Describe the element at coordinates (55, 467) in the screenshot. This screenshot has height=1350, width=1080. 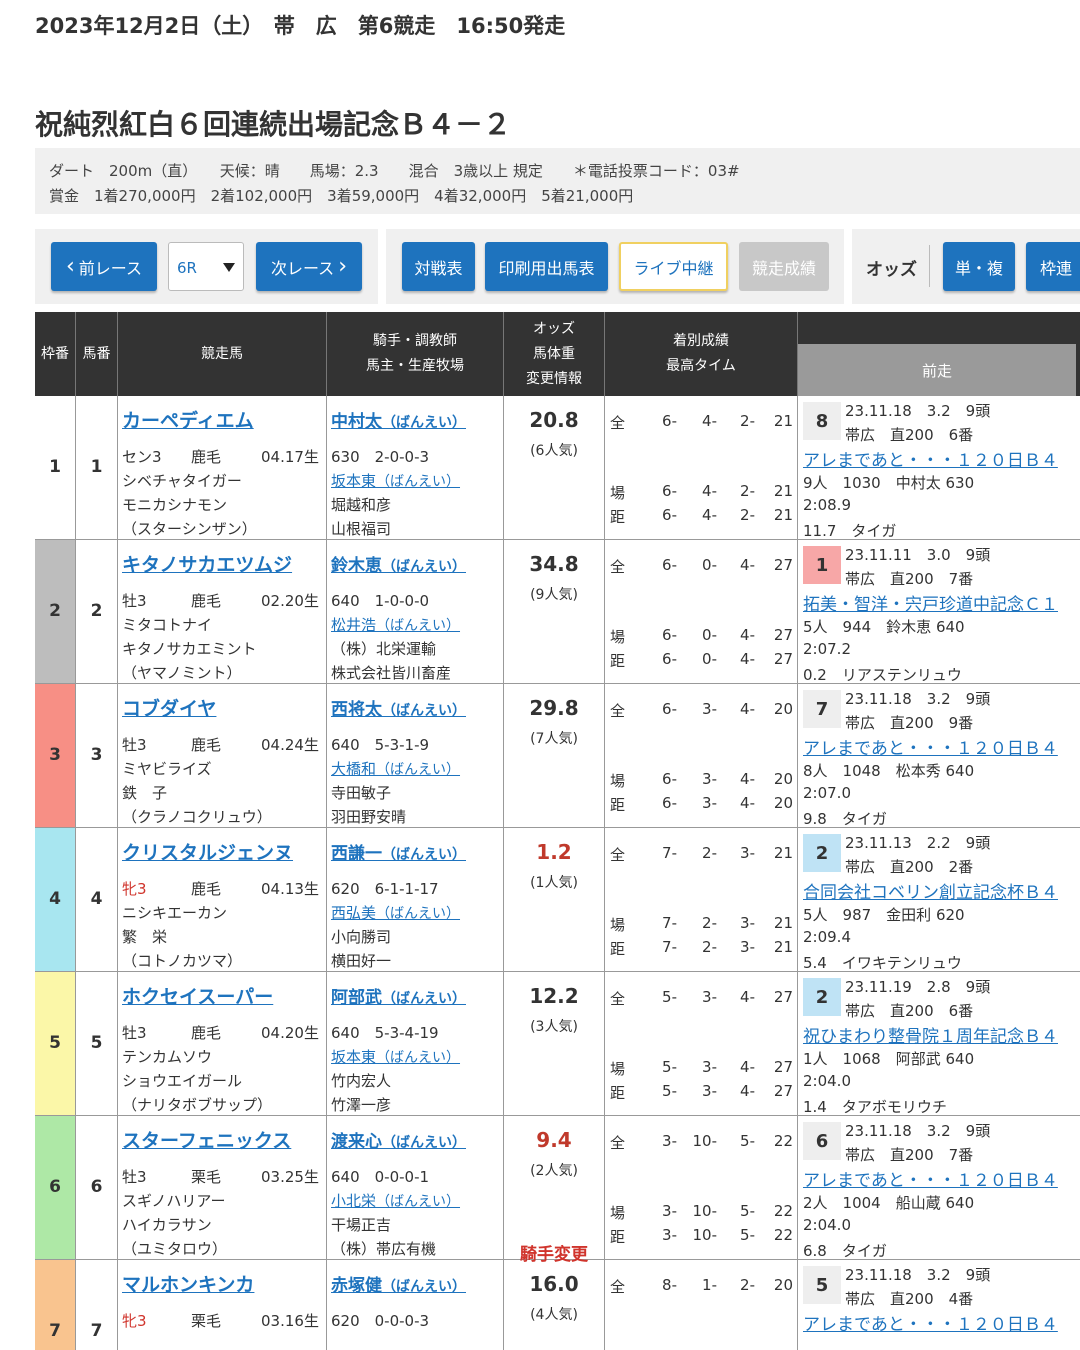
I see `waku-number: 1` at that location.